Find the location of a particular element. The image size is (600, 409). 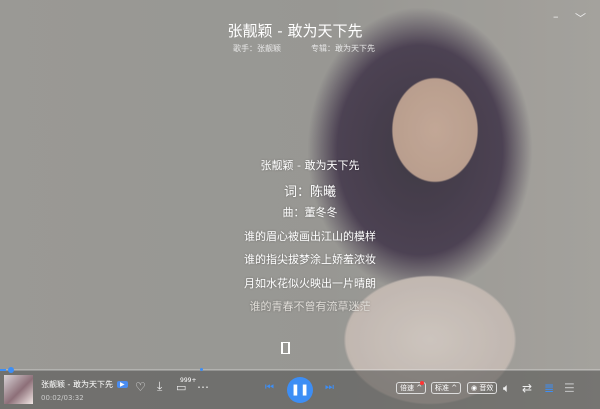

lyric-line: 张靓颖 - 敢为天下先 is located at coordinates (310, 165).